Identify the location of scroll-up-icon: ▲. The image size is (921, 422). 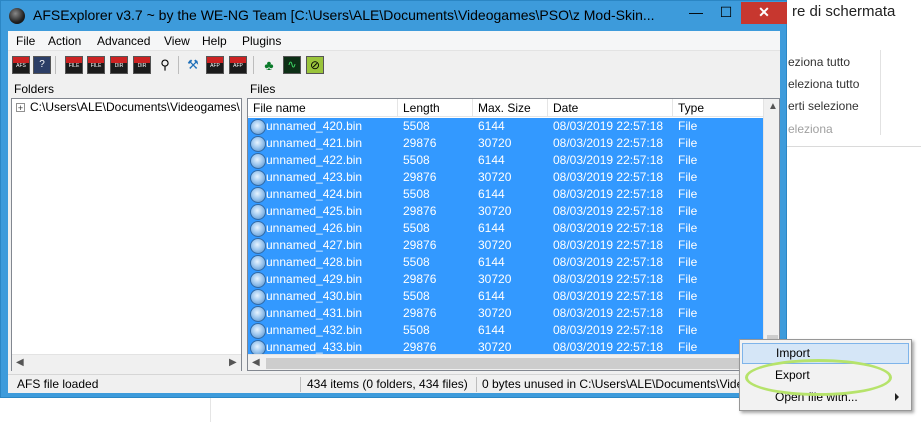
(773, 106).